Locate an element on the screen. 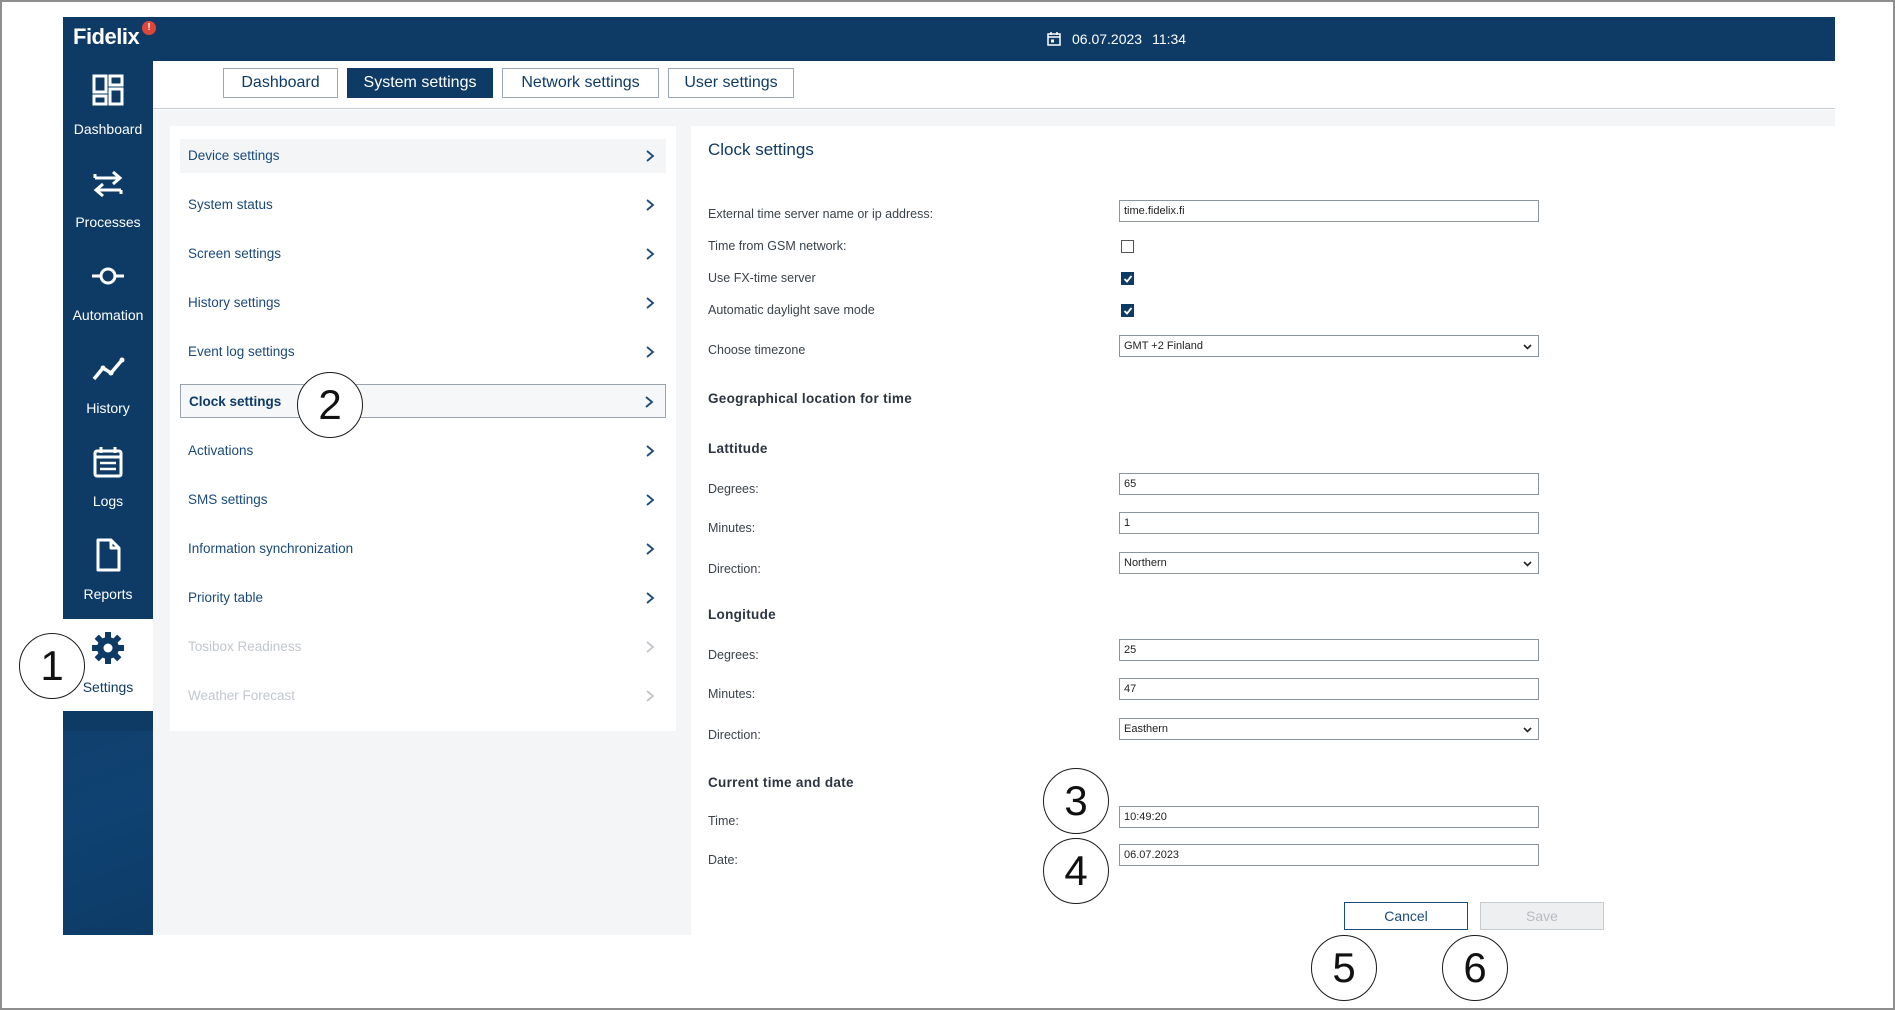  lat-direction-value: Northern is located at coordinates (1145, 563).